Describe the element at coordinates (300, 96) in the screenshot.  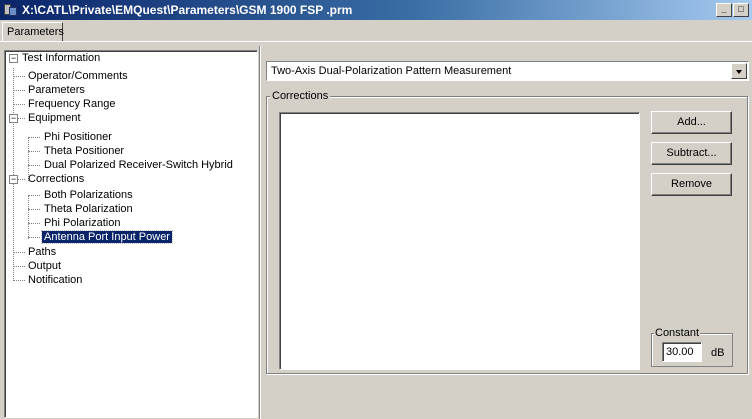
I see `corrections-group-title: Corrections` at that location.